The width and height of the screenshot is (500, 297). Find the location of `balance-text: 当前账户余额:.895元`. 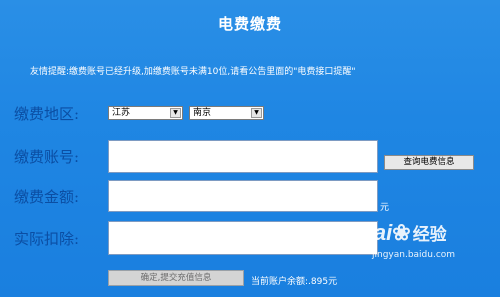

balance-text: 当前账户余额:.895元 is located at coordinates (294, 282).